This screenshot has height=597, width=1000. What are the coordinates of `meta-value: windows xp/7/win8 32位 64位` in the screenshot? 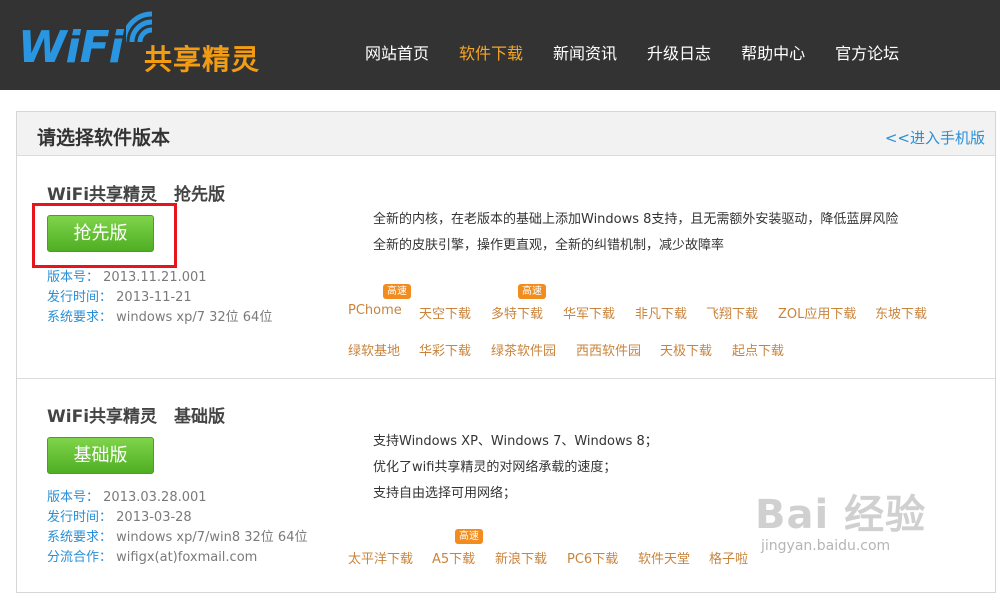 It's located at (212, 537).